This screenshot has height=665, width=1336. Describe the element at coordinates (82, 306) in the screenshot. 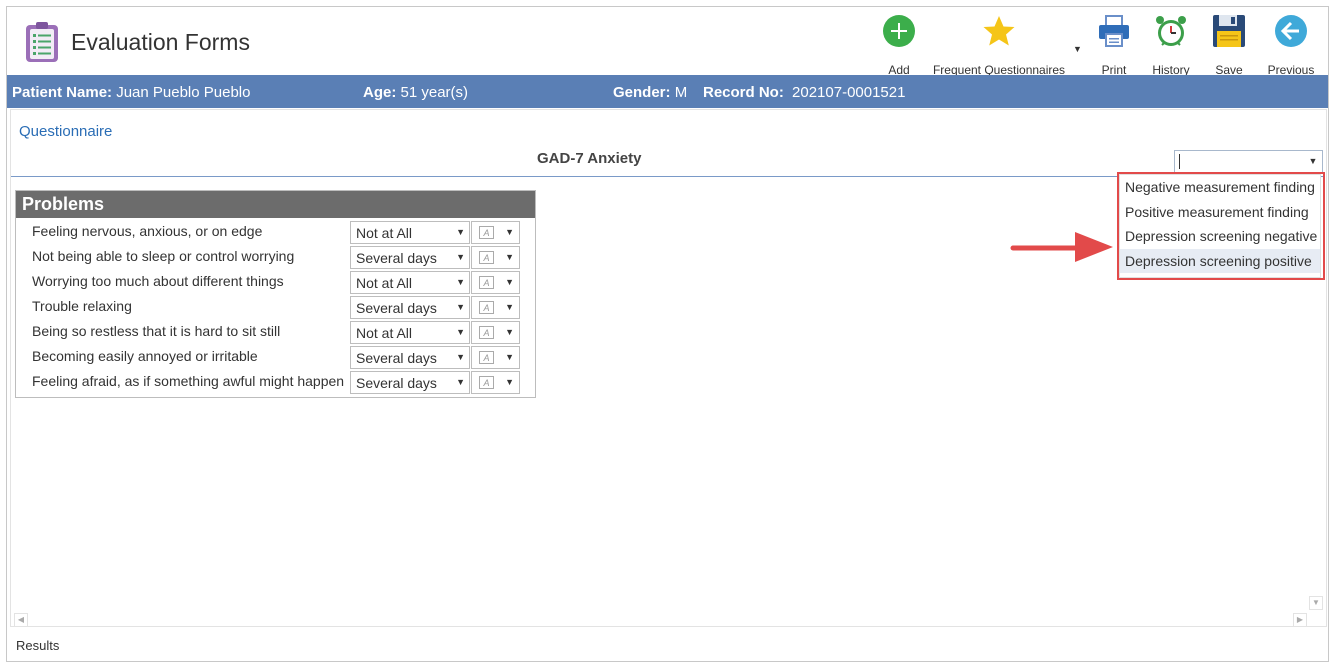

I see `problem-label: Trouble relaxing` at that location.